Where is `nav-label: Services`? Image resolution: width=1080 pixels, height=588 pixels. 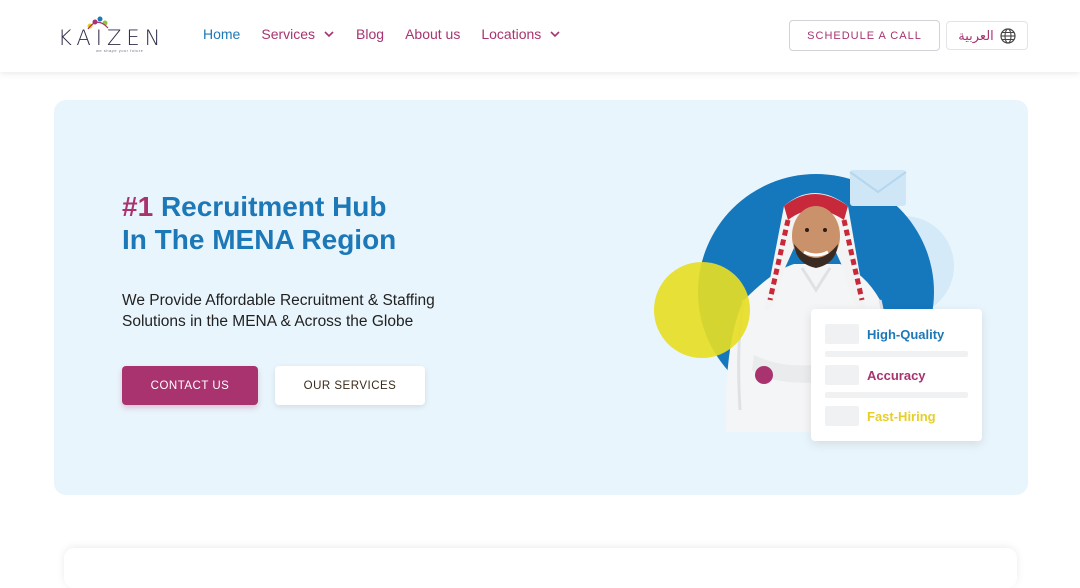 nav-label: Services is located at coordinates (288, 34).